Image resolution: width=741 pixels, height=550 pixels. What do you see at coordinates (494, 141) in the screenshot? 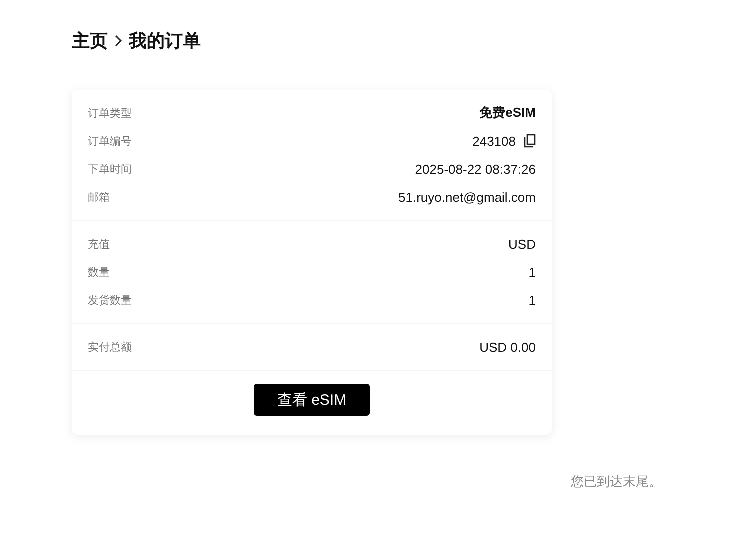
I see `field-value: 243108` at bounding box center [494, 141].